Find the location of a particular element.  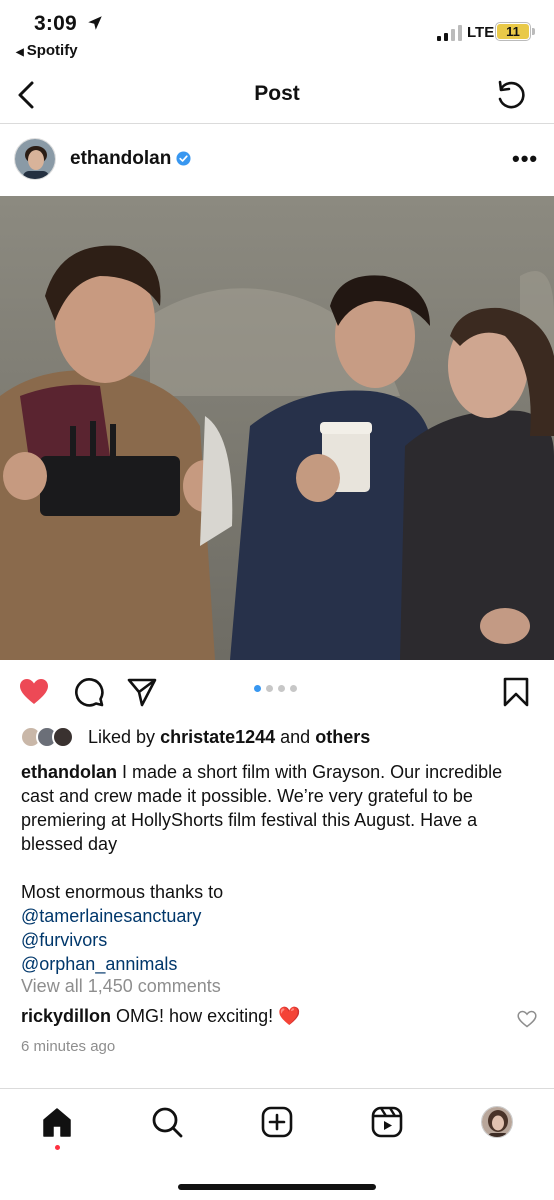

post-timestamp: 6 minutes ago is located at coordinates (68, 1046).